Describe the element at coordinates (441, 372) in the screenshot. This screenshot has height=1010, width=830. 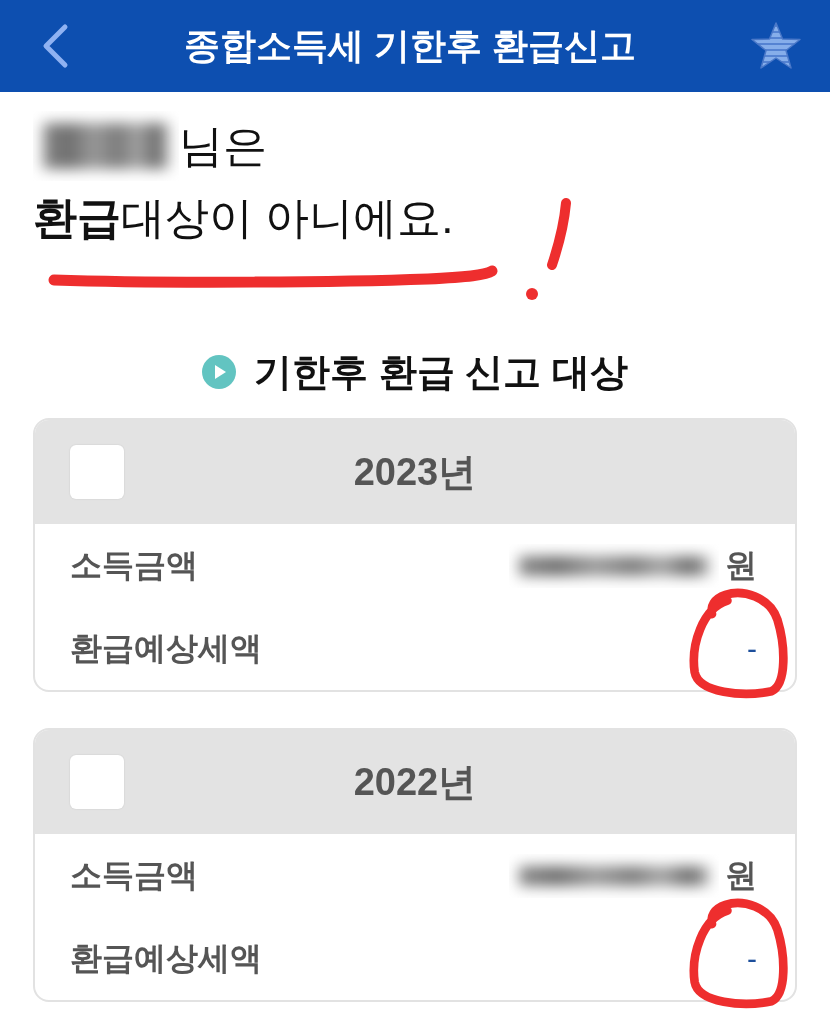
I see `section-title: 기한후 환급 신고 대상` at that location.